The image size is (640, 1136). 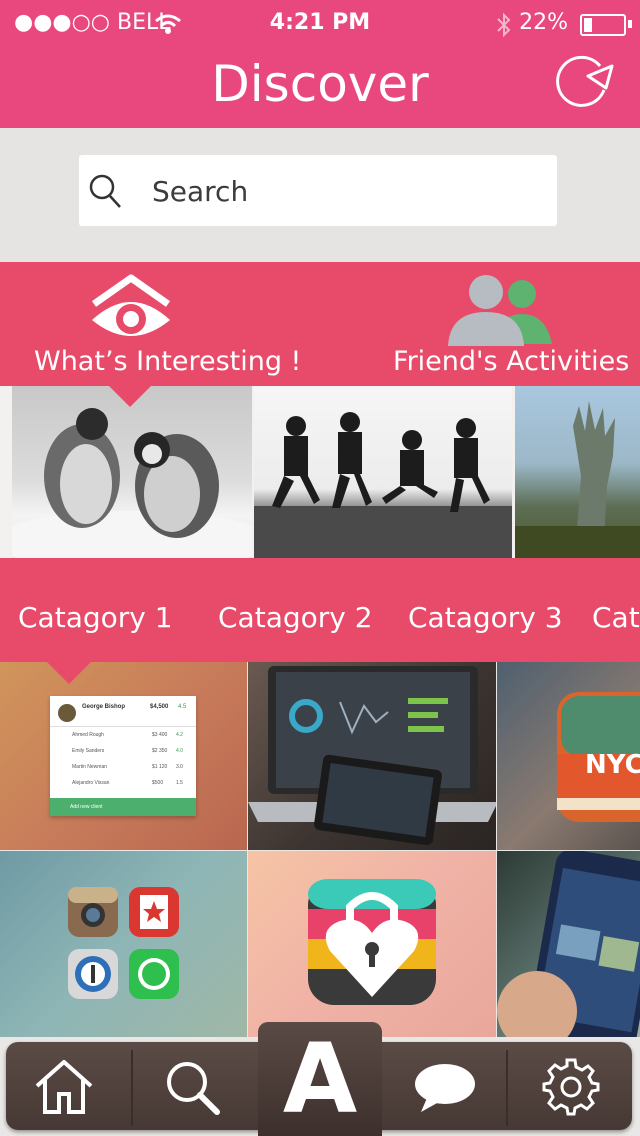 What do you see at coordinates (200, 191) in the screenshot?
I see `search-placeholder: Search` at bounding box center [200, 191].